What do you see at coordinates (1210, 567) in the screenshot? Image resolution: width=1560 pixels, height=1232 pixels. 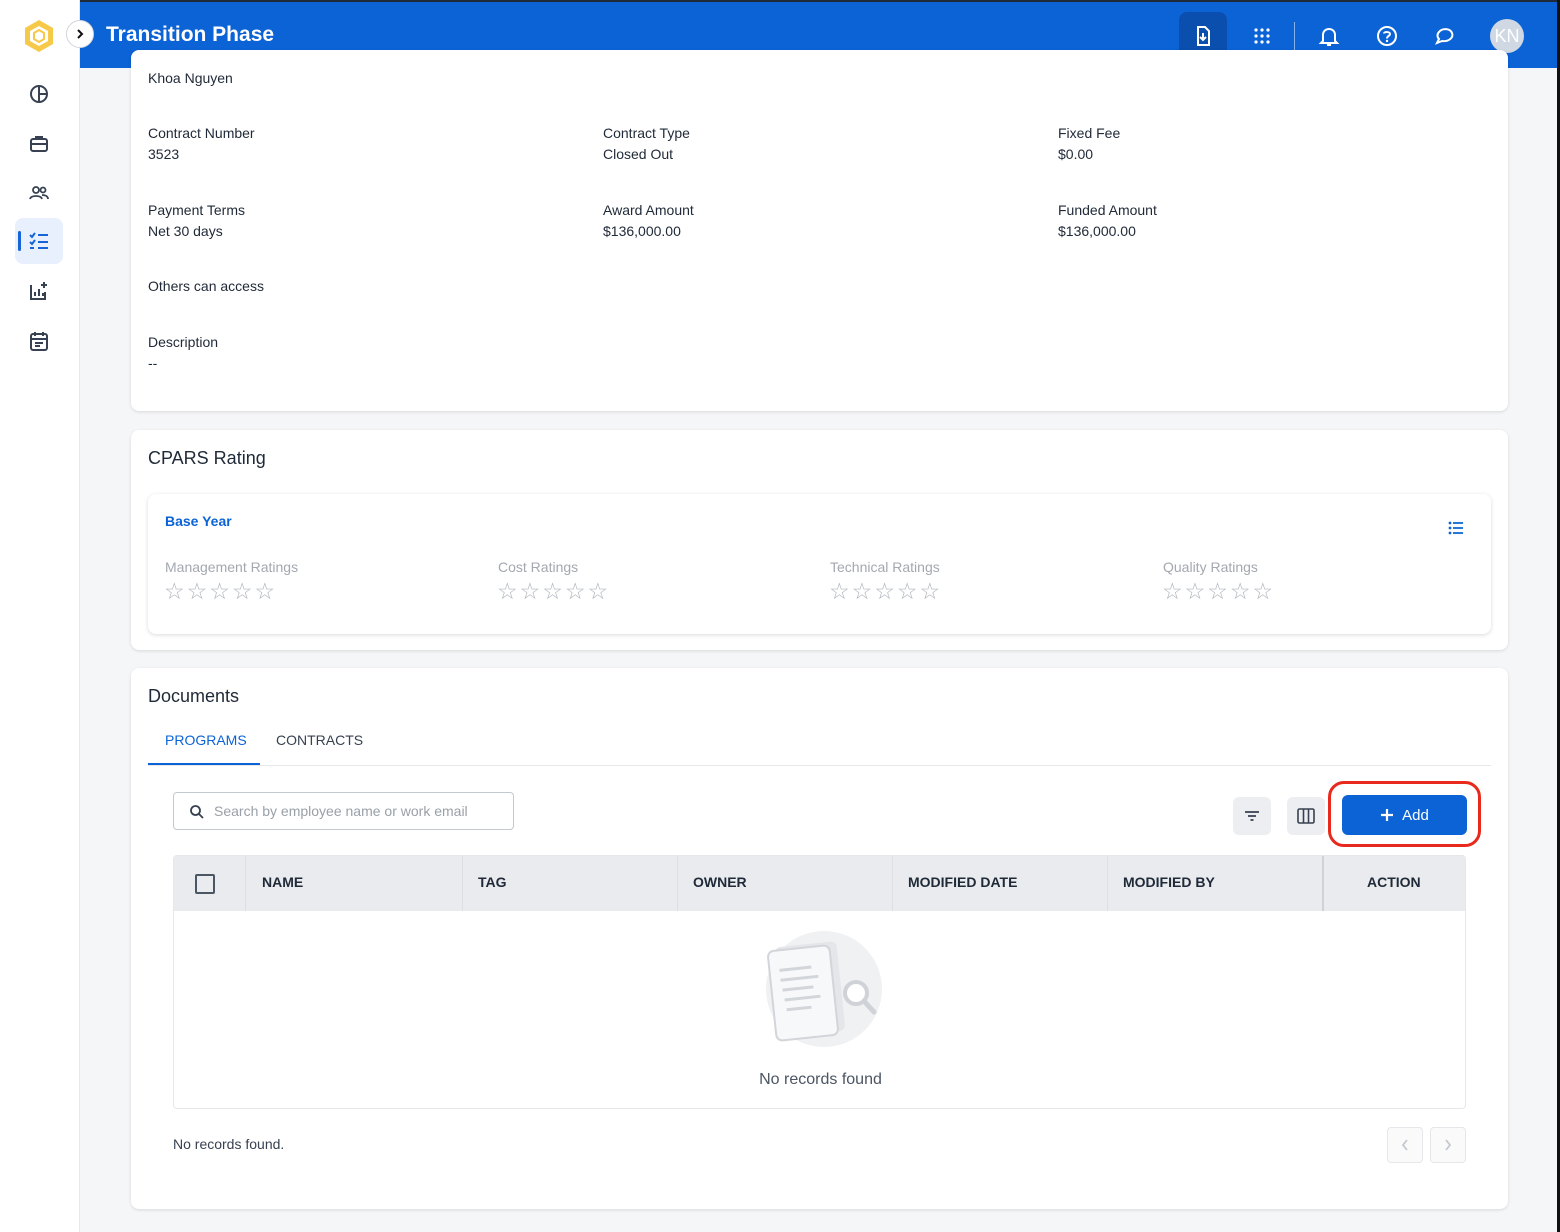 I see `quality-ratings-label: Quality Ratings` at bounding box center [1210, 567].